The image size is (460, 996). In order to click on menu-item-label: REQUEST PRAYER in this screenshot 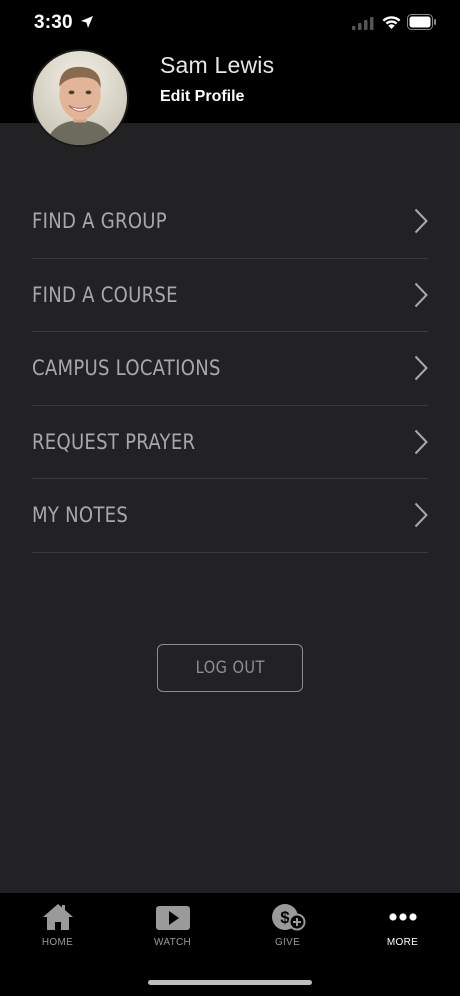, I will do `click(114, 441)`.